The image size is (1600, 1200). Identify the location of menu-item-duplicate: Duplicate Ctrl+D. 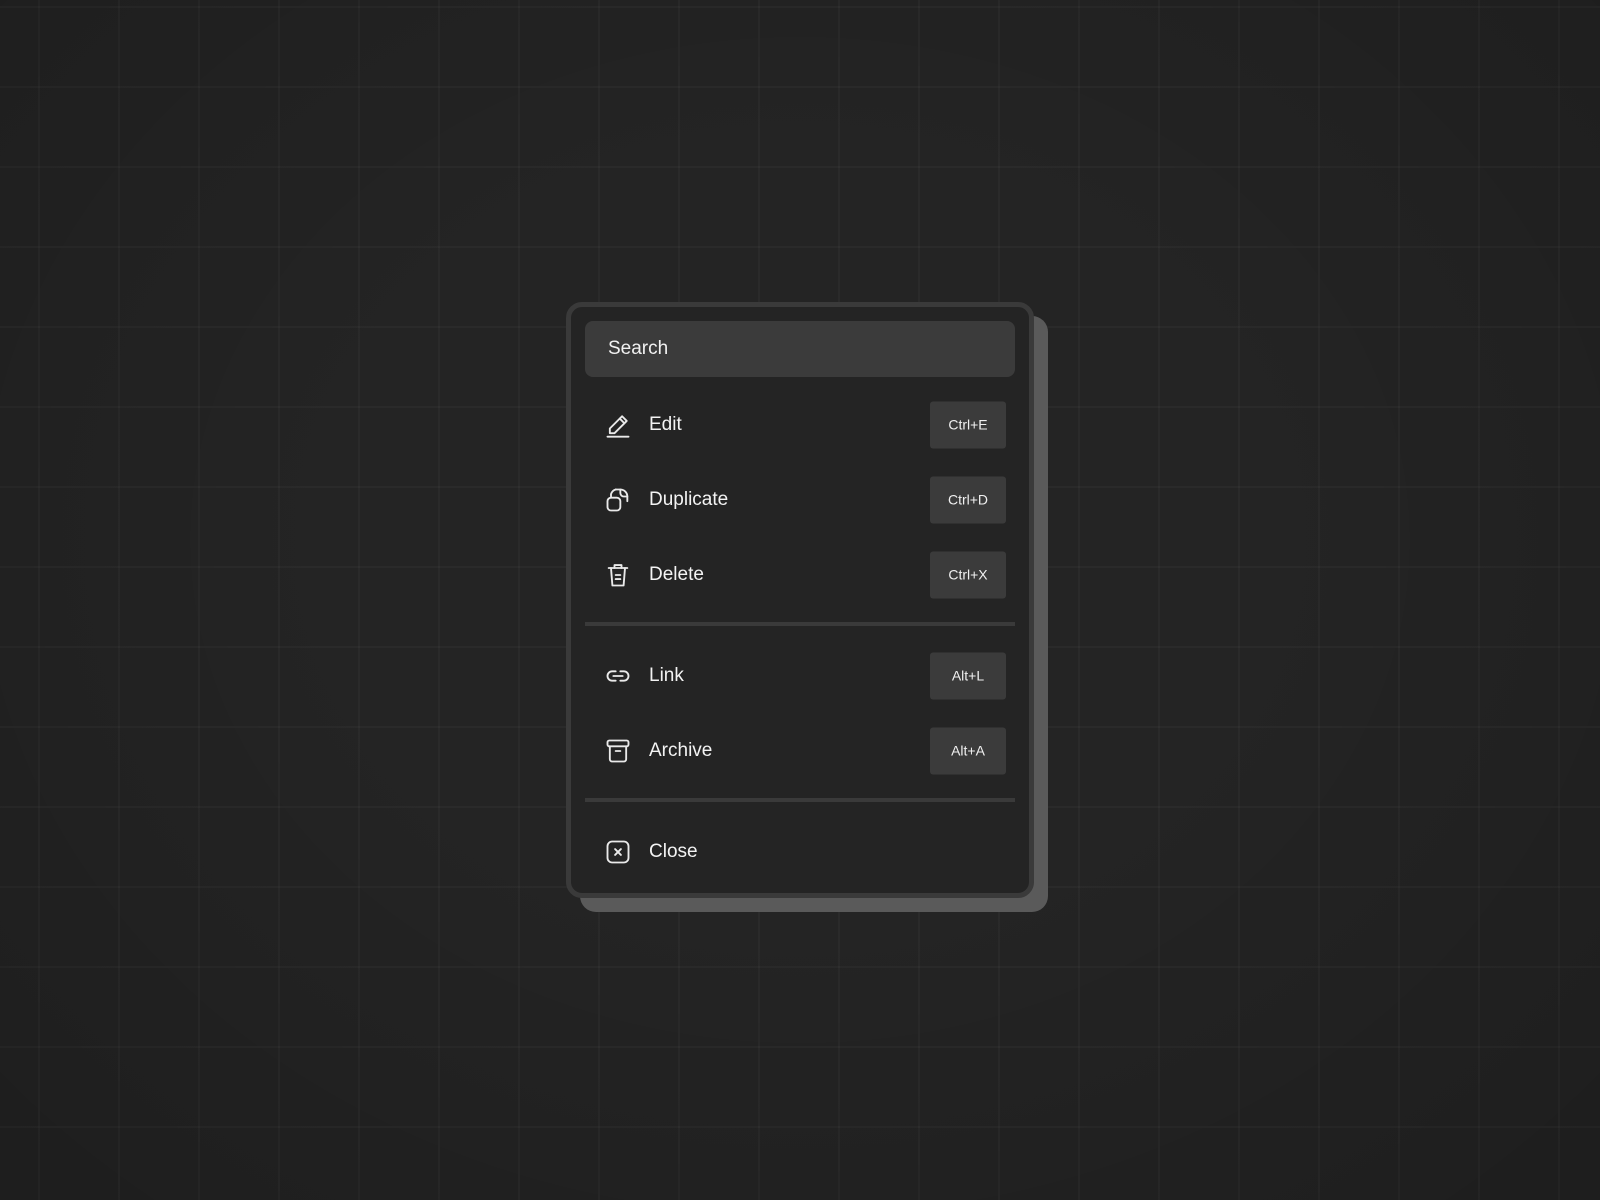
(800, 499).